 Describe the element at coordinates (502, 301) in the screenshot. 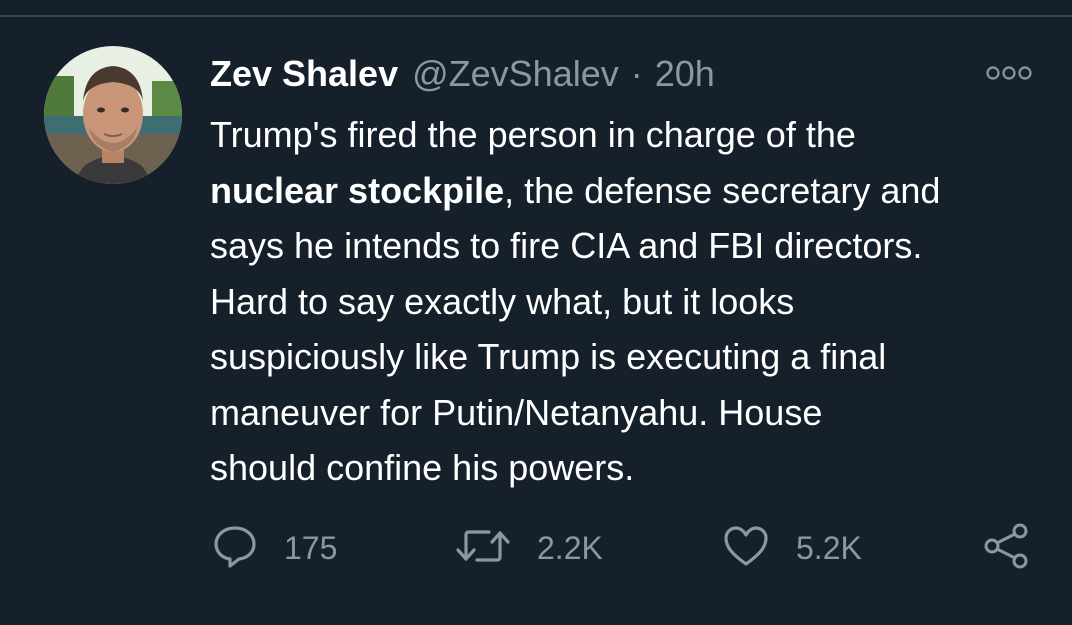

I see `tweet-text-segment: Hard to say exactly what, but it looks` at that location.